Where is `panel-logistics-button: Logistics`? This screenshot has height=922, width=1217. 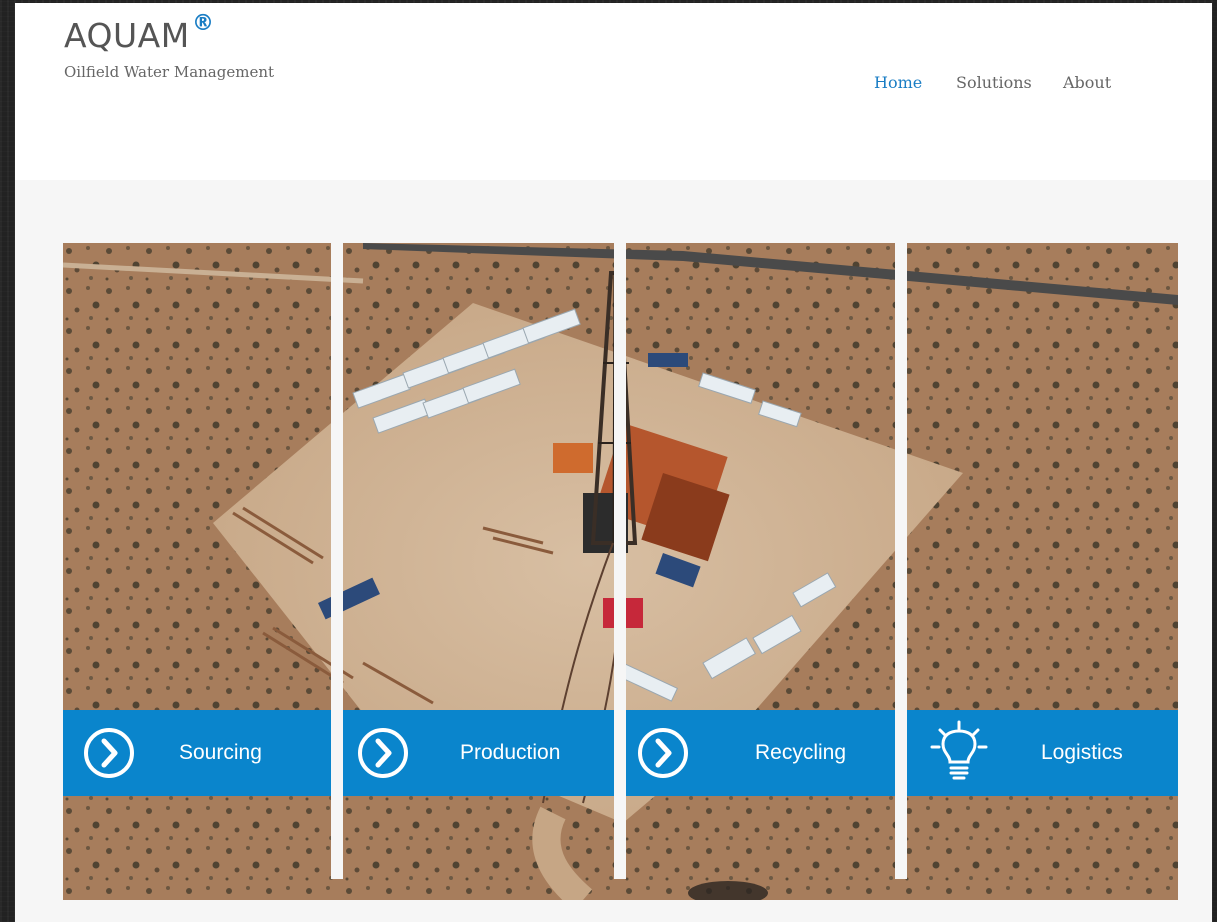 panel-logistics-button: Logistics is located at coordinates (1042, 753).